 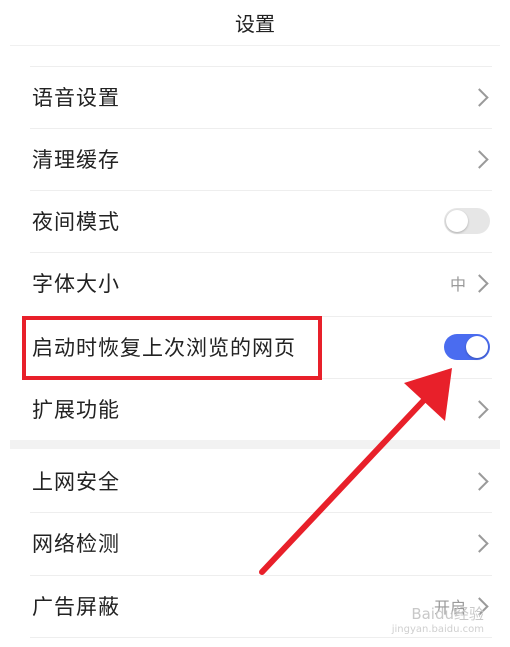 What do you see at coordinates (76, 544) in the screenshot?
I see `settings-row-label: 网络检测` at bounding box center [76, 544].